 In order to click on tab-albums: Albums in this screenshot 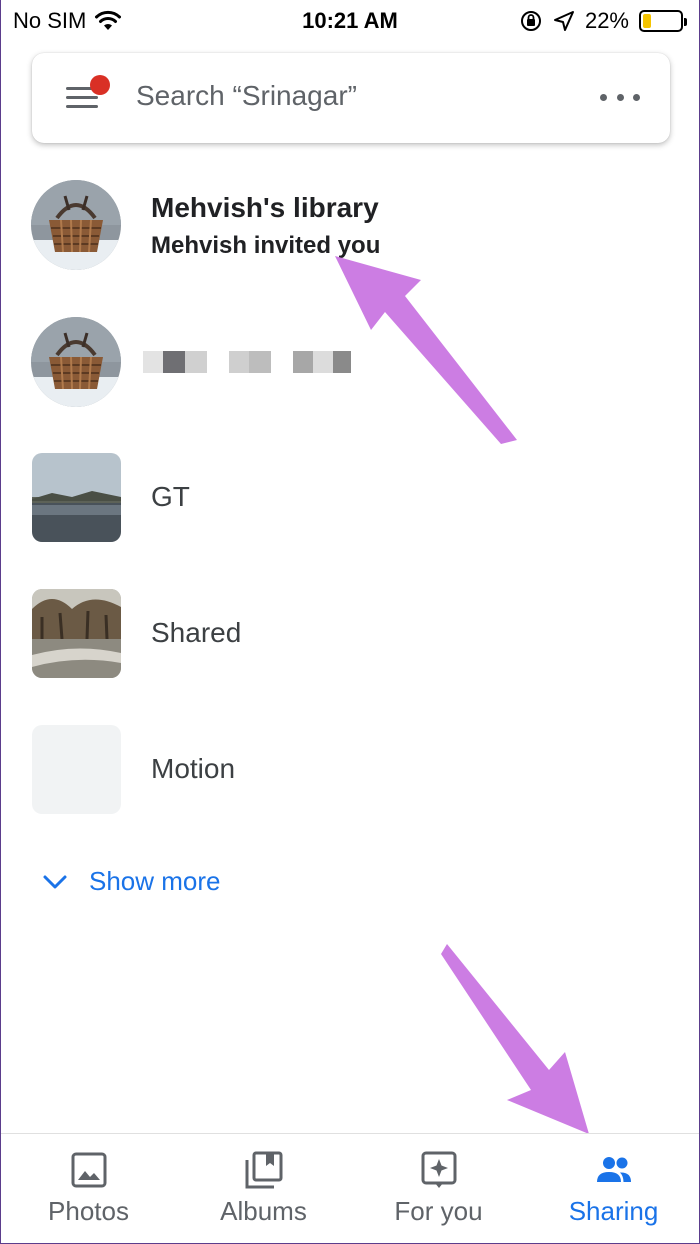, I will do `click(263, 1188)`.